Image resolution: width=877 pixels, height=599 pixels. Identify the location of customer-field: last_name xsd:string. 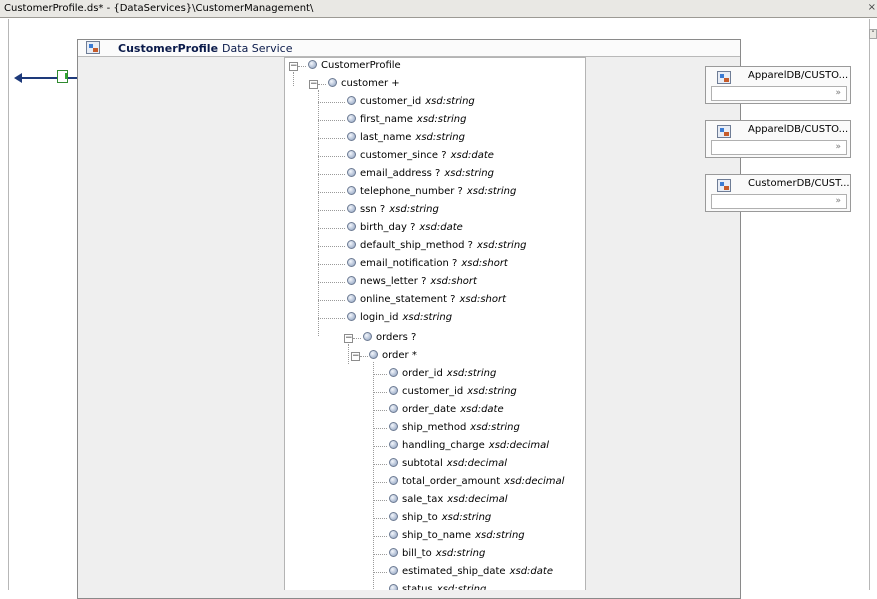
(406, 138).